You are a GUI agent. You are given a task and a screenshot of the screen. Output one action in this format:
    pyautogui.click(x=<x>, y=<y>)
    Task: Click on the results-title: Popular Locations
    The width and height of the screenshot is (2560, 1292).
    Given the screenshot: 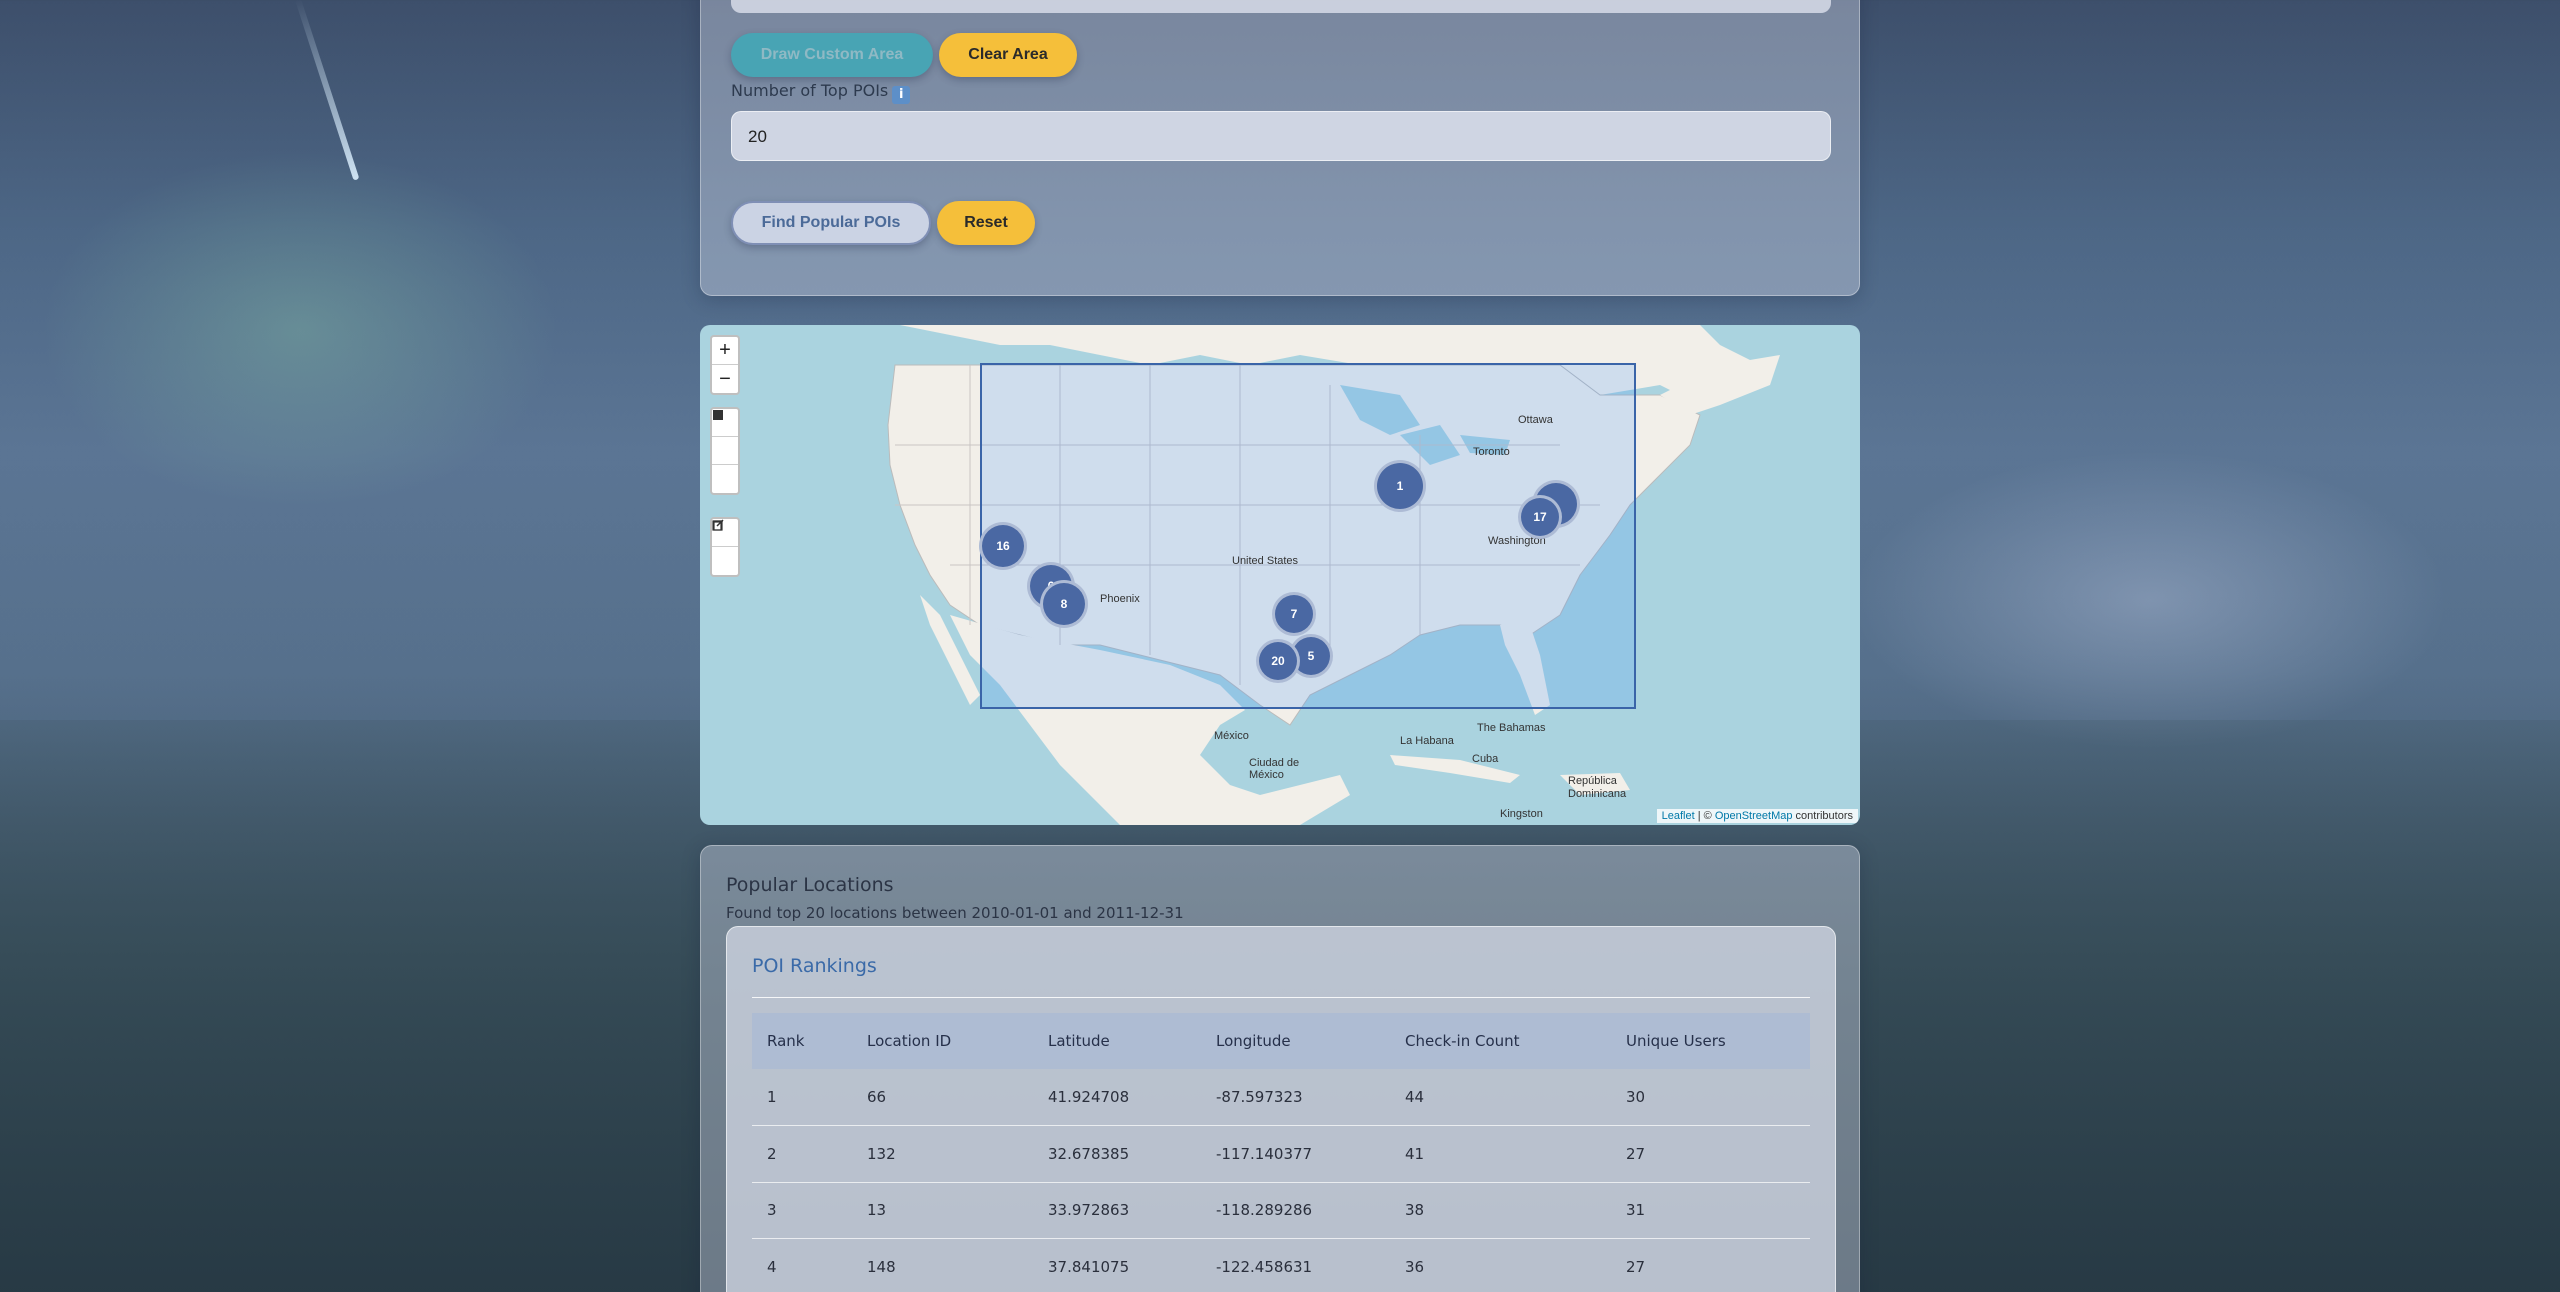 What is the action you would take?
    pyautogui.click(x=810, y=885)
    